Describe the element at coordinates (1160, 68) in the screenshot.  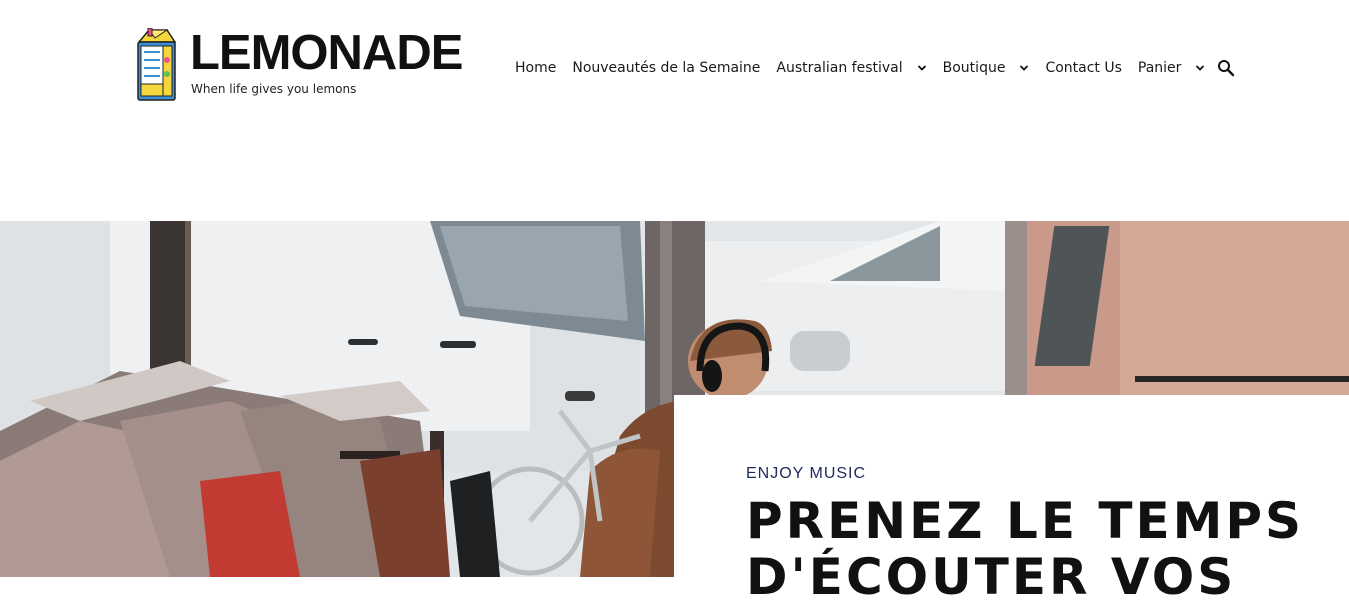
I see `nav-item-label: Panier` at that location.